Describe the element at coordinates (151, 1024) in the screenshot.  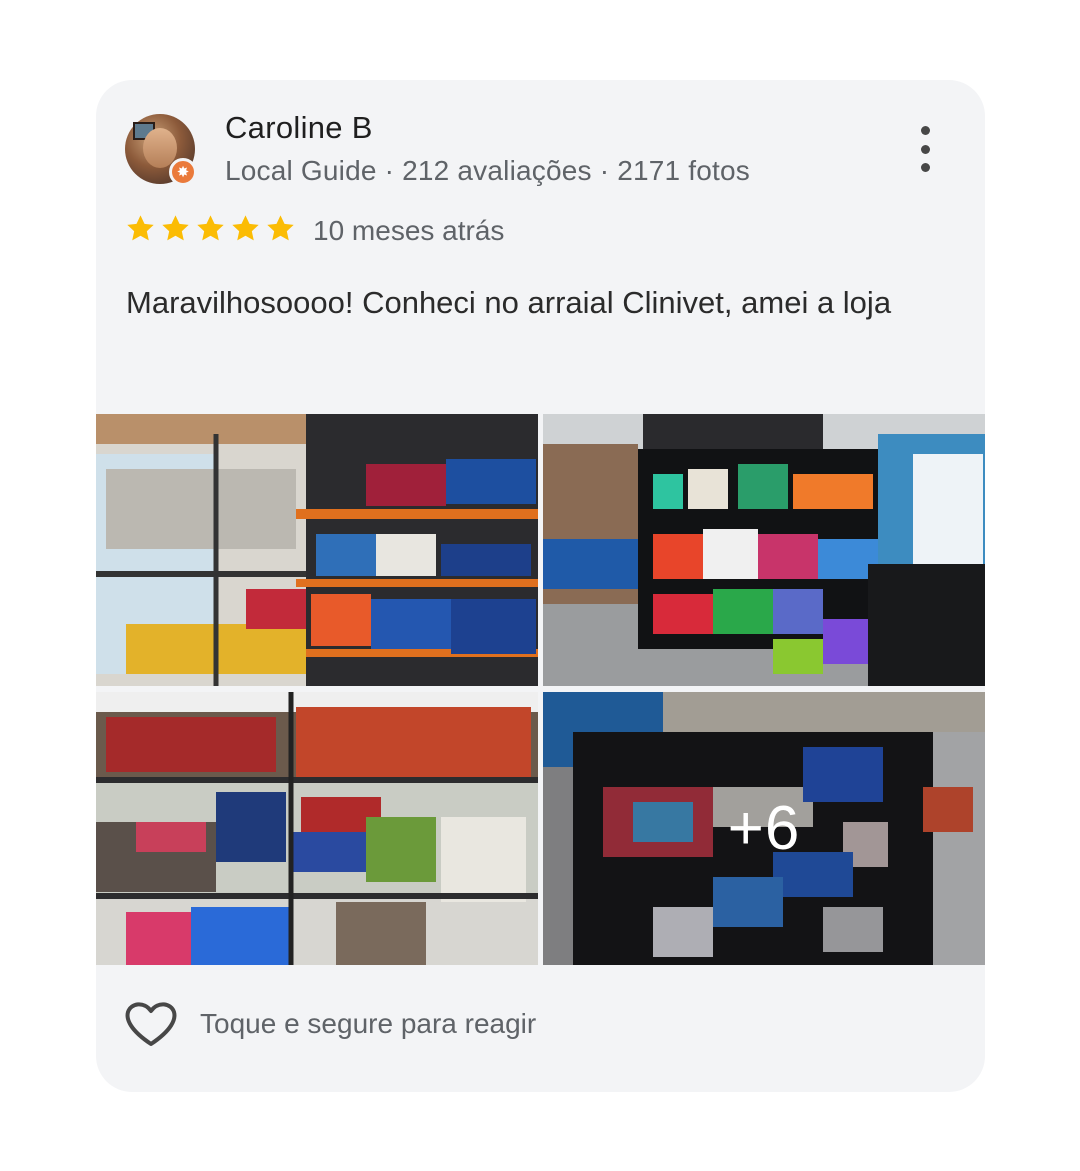
I see `heart-outline-icon` at that location.